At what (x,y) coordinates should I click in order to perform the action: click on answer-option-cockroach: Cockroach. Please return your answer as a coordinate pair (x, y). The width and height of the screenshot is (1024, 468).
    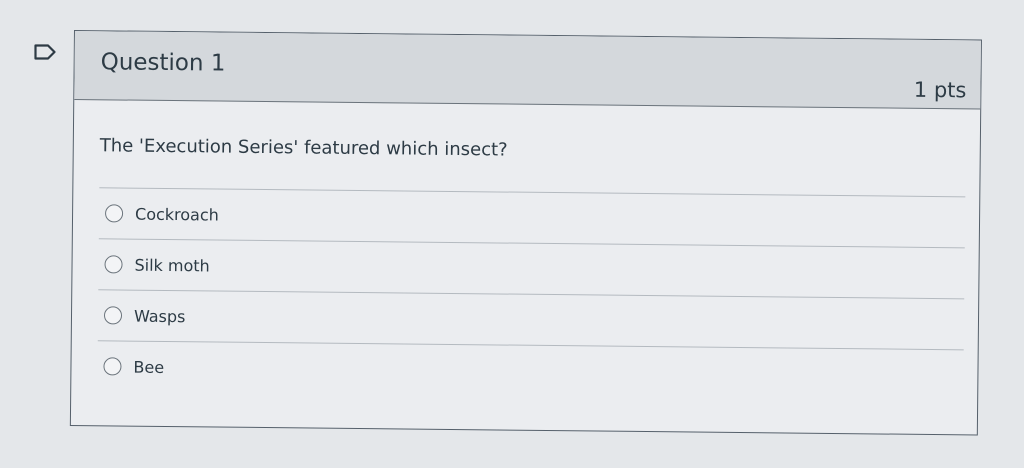
    Looking at the image, I should click on (532, 217).